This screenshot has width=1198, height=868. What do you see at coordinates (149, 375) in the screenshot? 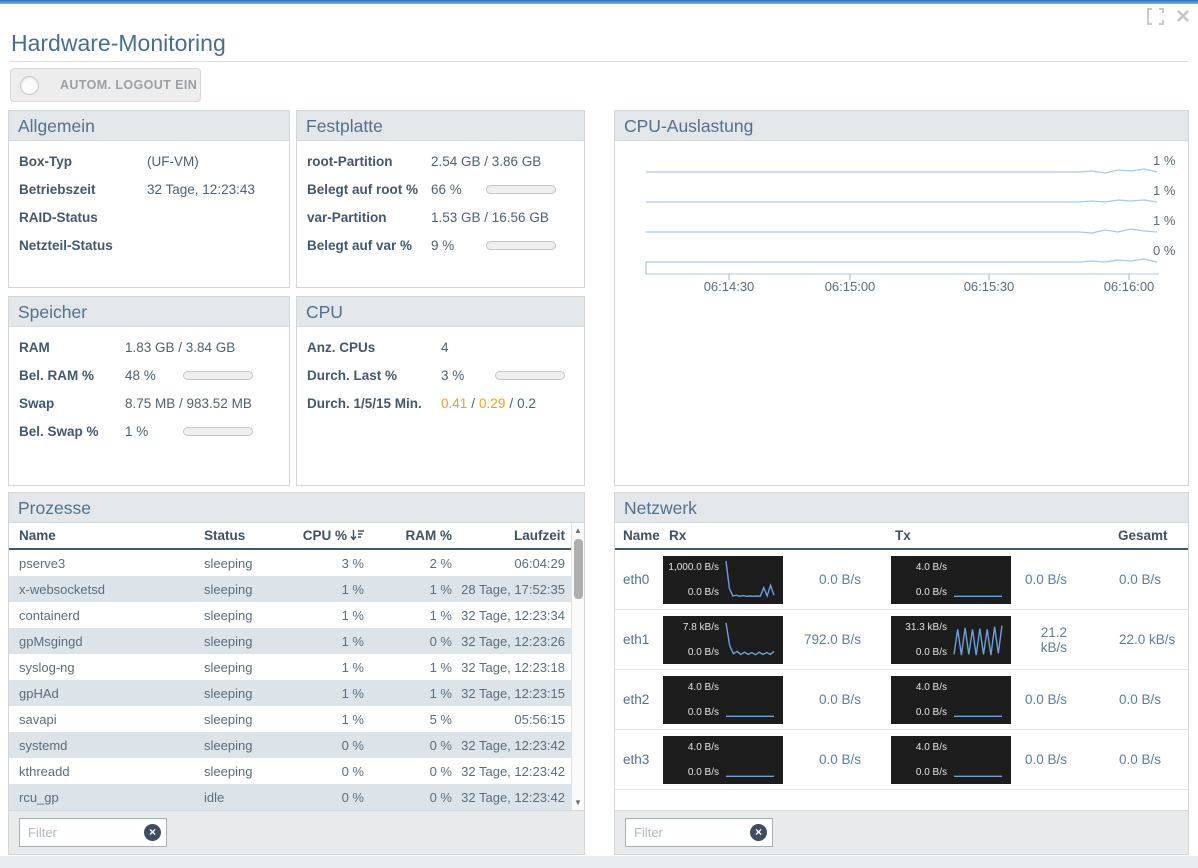
I see `info-row-bel-ram: Bel. RAM % 48 %` at bounding box center [149, 375].